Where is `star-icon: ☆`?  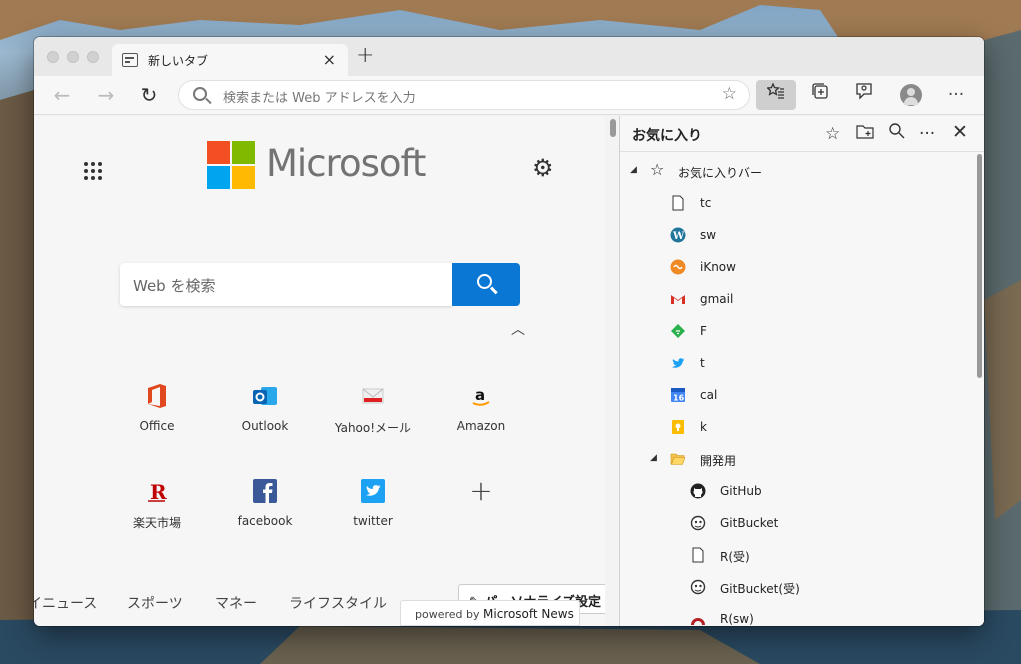
star-icon: ☆ is located at coordinates (657, 169).